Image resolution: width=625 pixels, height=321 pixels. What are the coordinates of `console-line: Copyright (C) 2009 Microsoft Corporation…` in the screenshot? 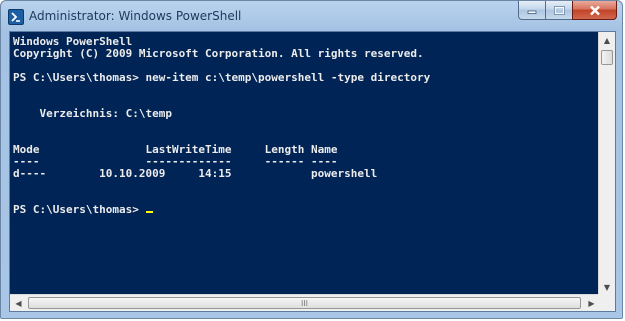 It's located at (218, 53).